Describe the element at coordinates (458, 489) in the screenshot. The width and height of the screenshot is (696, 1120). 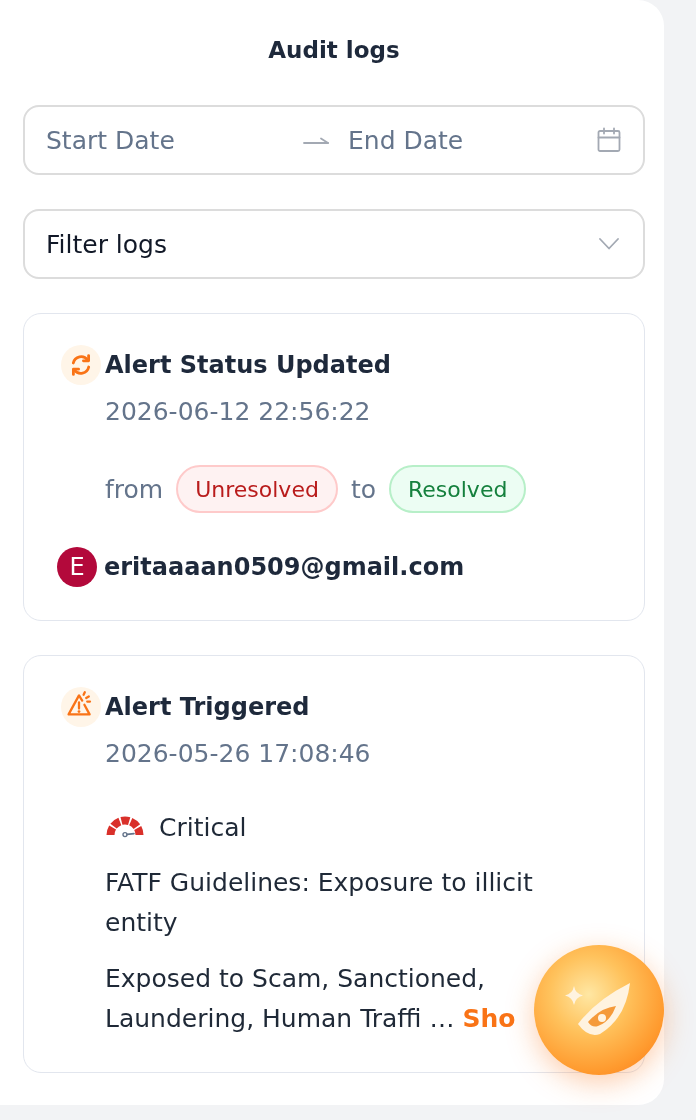
I see `status-badge: Resolved` at that location.